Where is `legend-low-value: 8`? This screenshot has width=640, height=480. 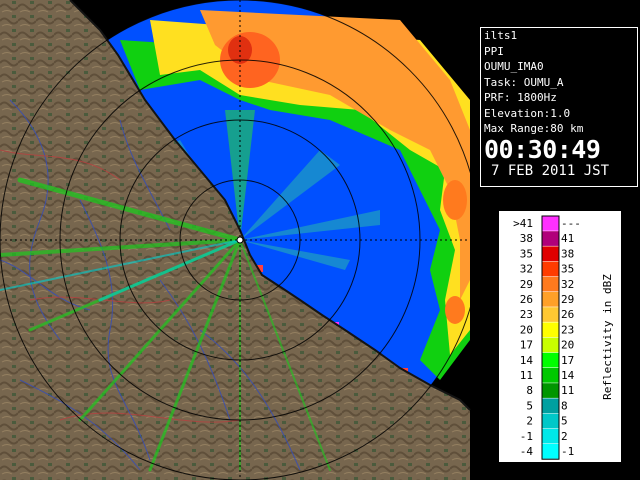
legend-low-value: 8 is located at coordinates (529, 390).